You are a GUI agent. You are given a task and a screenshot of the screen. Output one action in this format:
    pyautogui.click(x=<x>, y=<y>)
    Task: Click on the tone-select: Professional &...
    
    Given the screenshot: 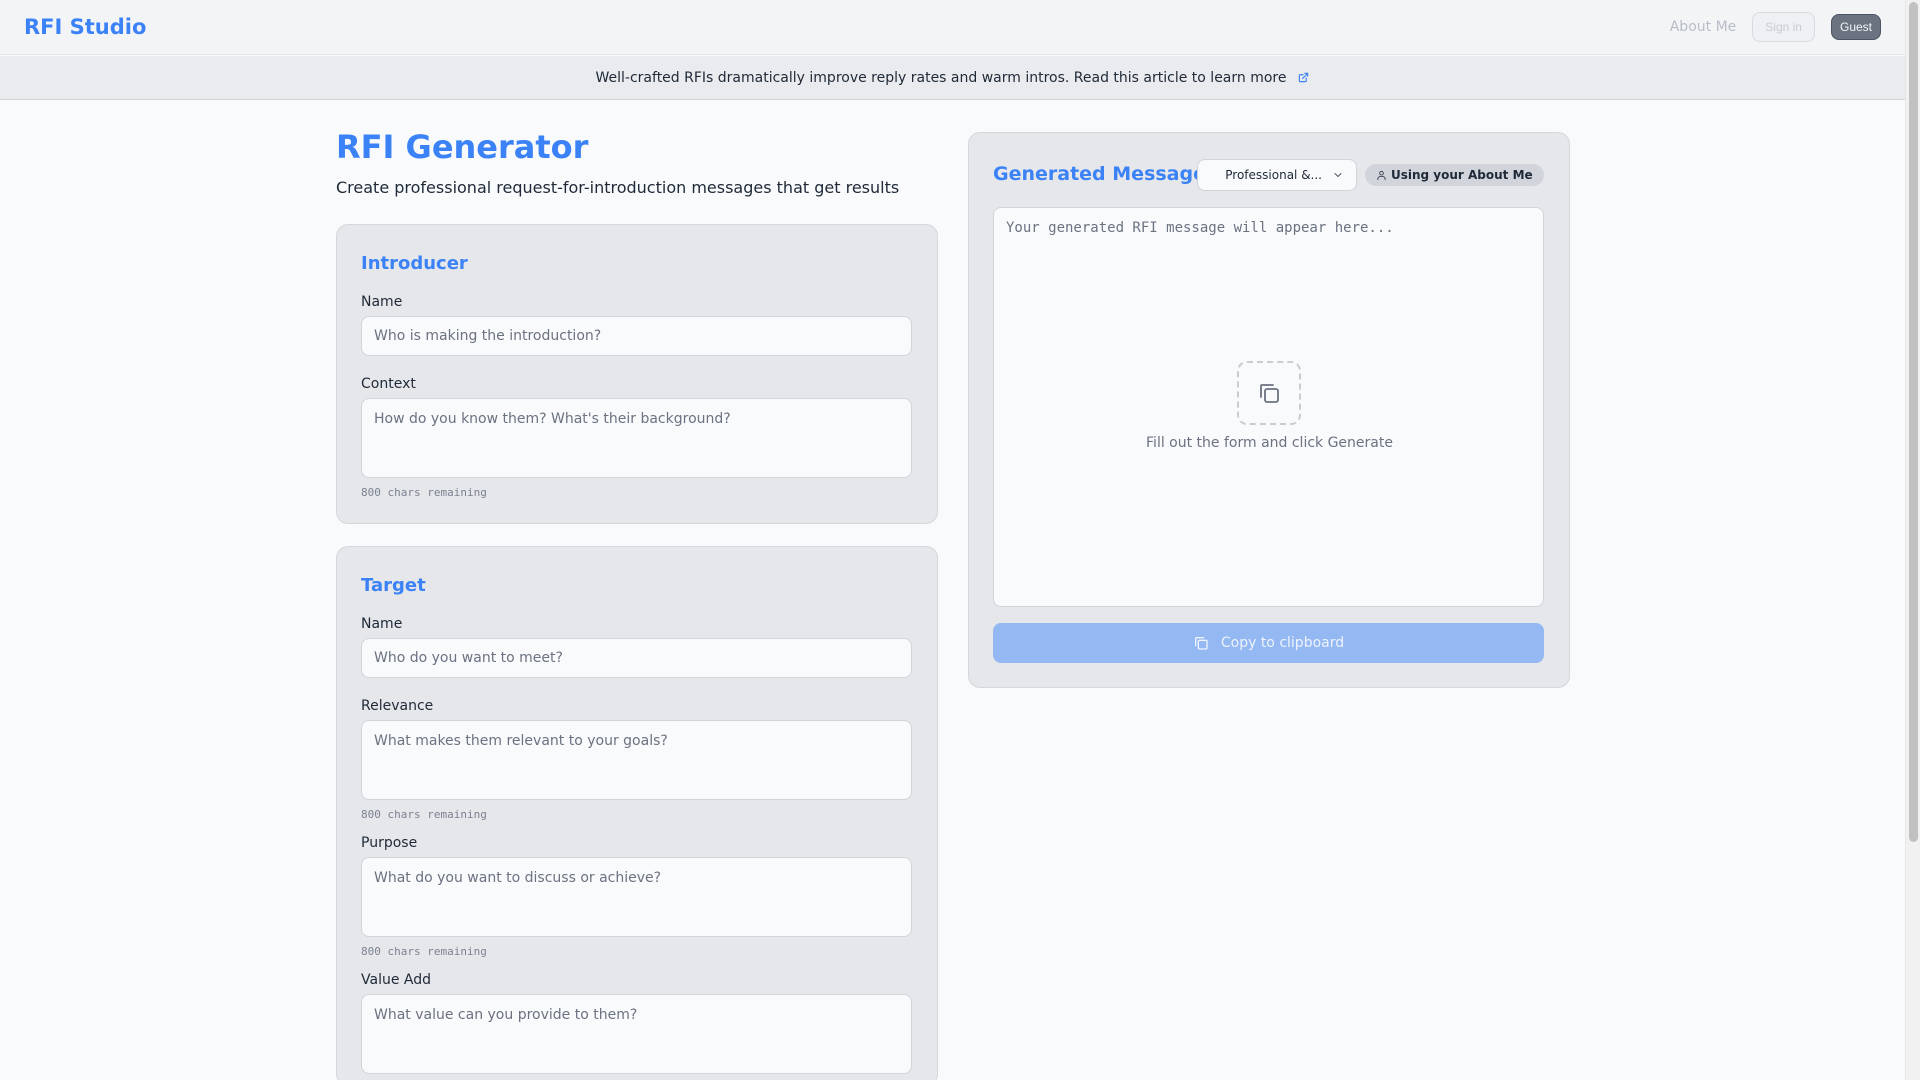 What is the action you would take?
    pyautogui.click(x=1277, y=175)
    